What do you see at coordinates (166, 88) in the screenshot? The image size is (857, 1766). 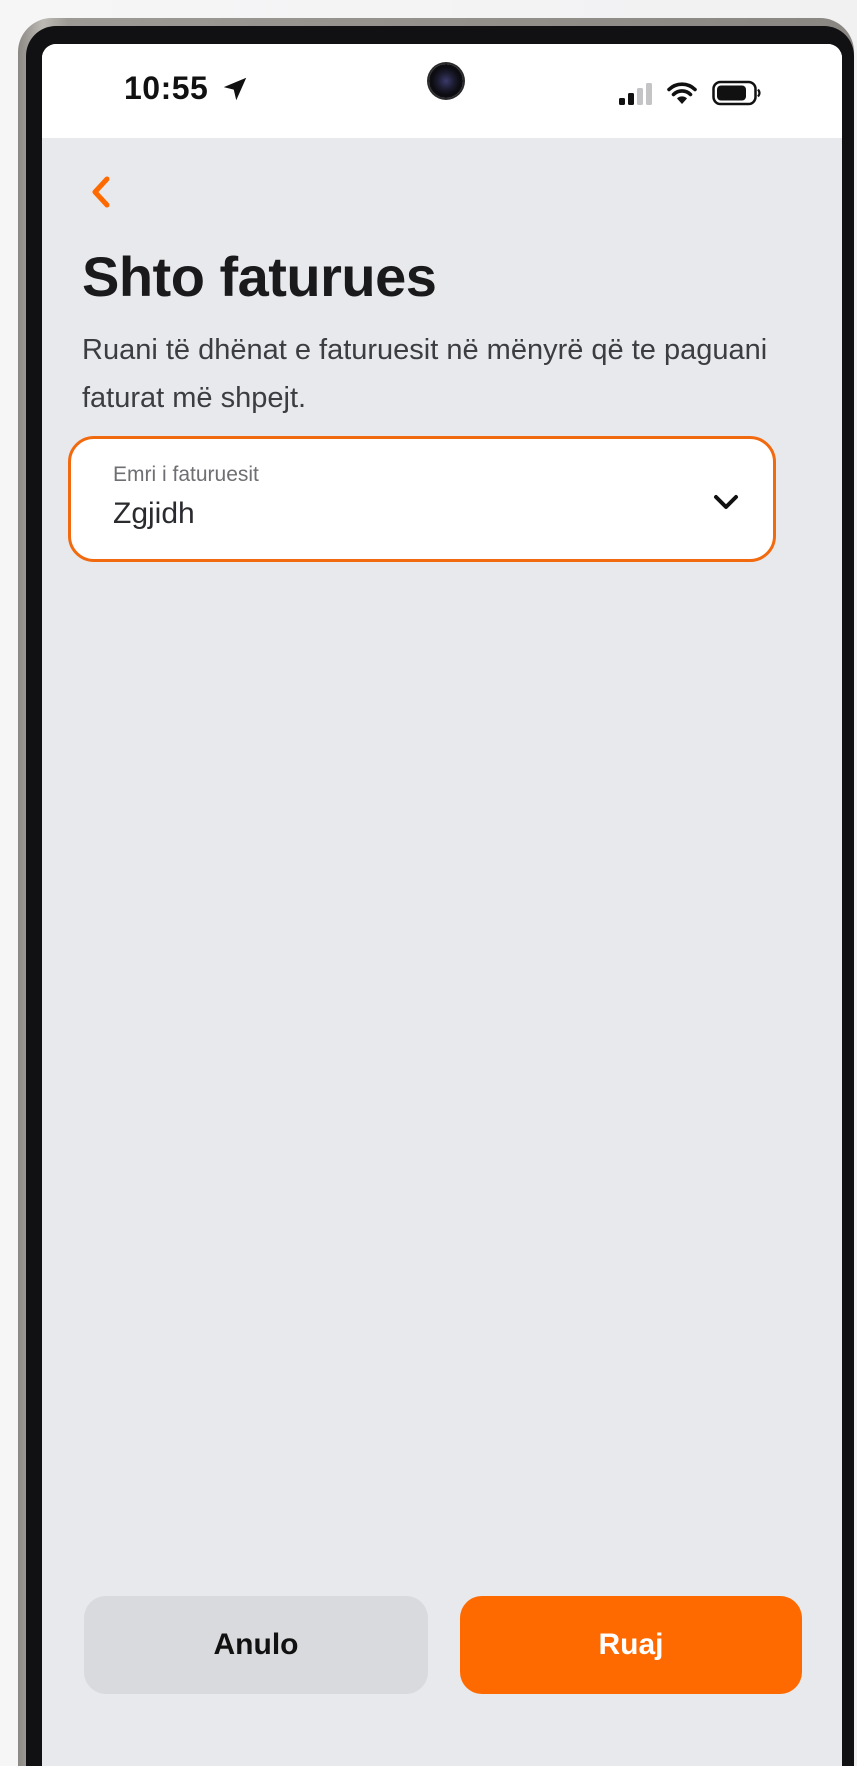 I see `status-time: 10:55` at bounding box center [166, 88].